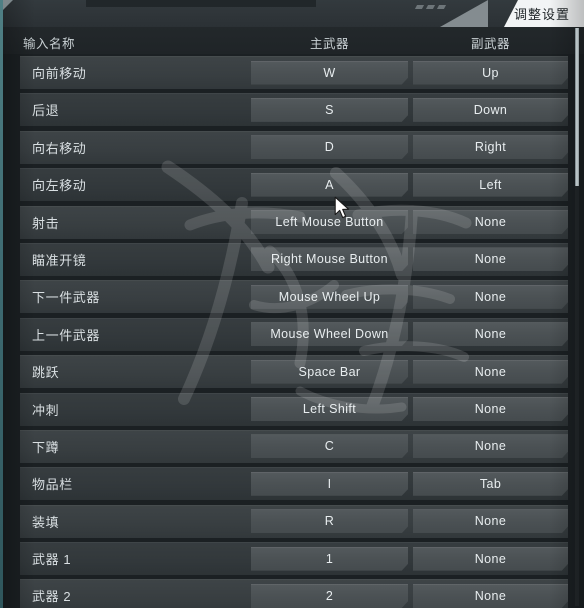 The image size is (584, 608). Describe the element at coordinates (329, 147) in the screenshot. I see `primary-binding-button: D` at that location.